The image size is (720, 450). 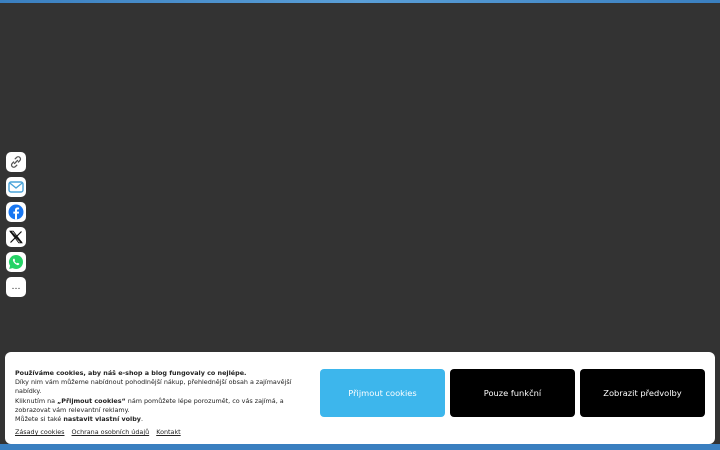 What do you see at coordinates (642, 393) in the screenshot?
I see `show-preferences-button: Zobrazit předvolby` at bounding box center [642, 393].